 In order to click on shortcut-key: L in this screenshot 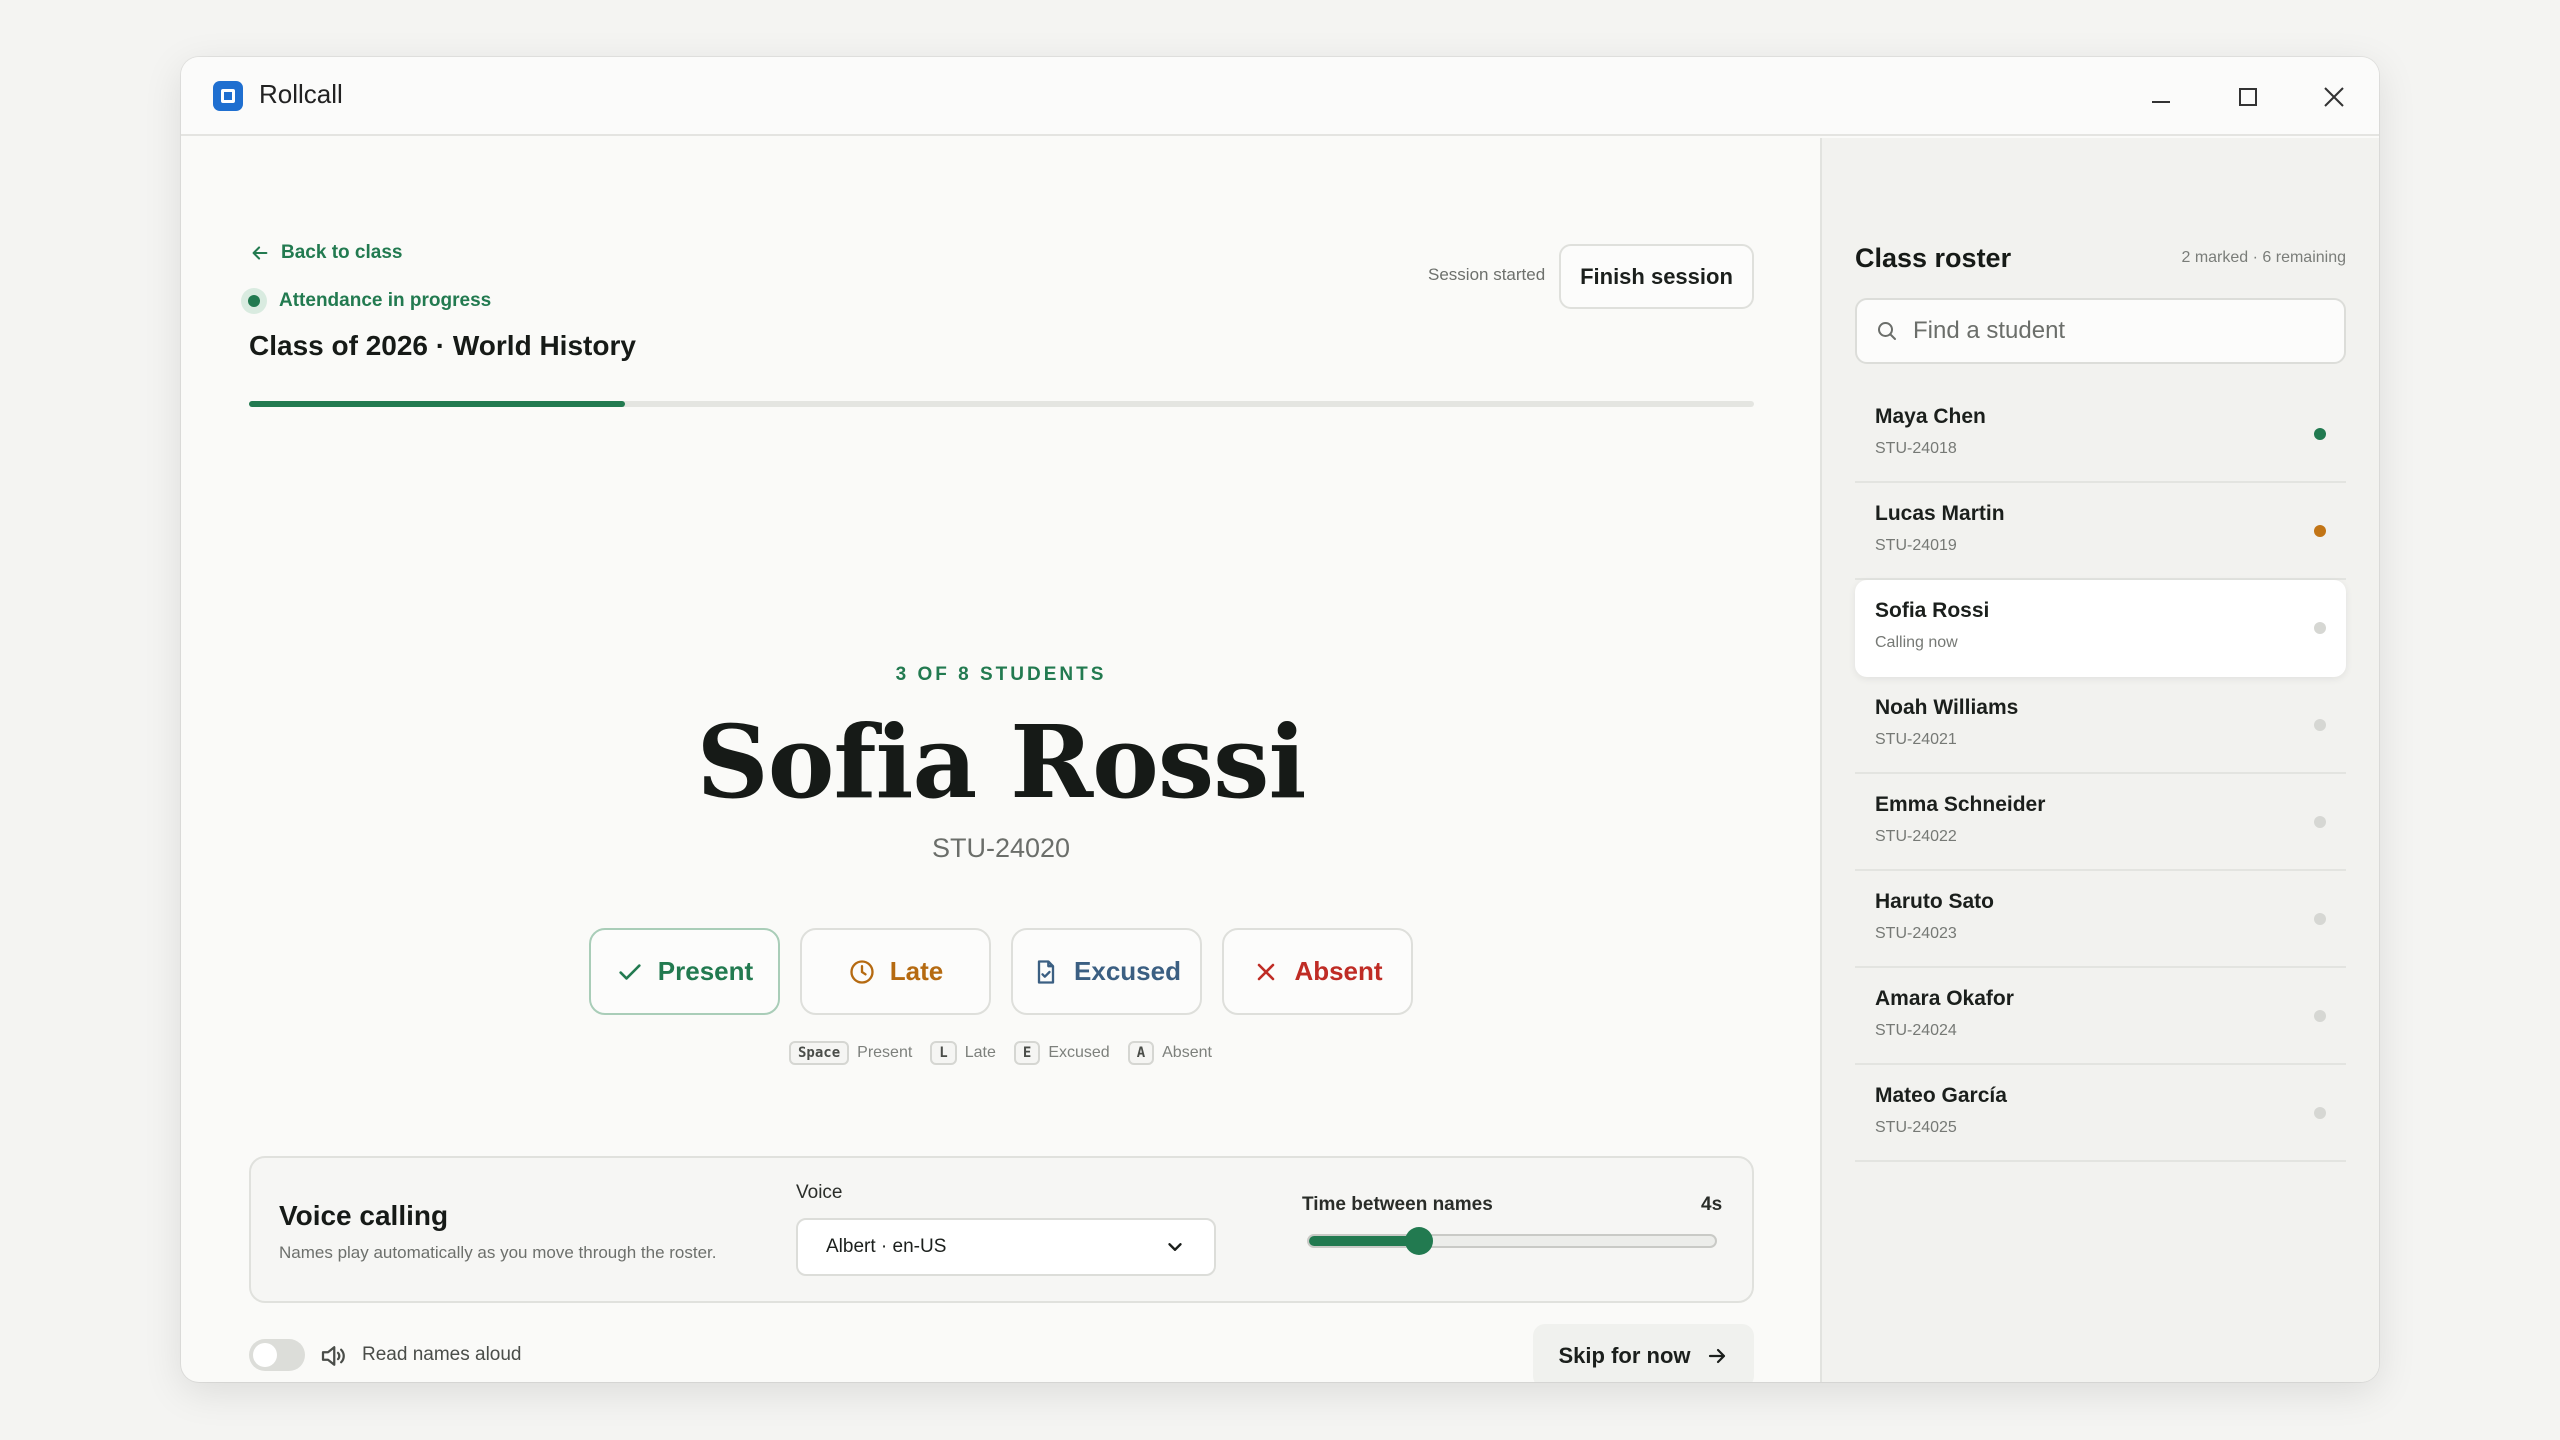, I will do `click(943, 1053)`.